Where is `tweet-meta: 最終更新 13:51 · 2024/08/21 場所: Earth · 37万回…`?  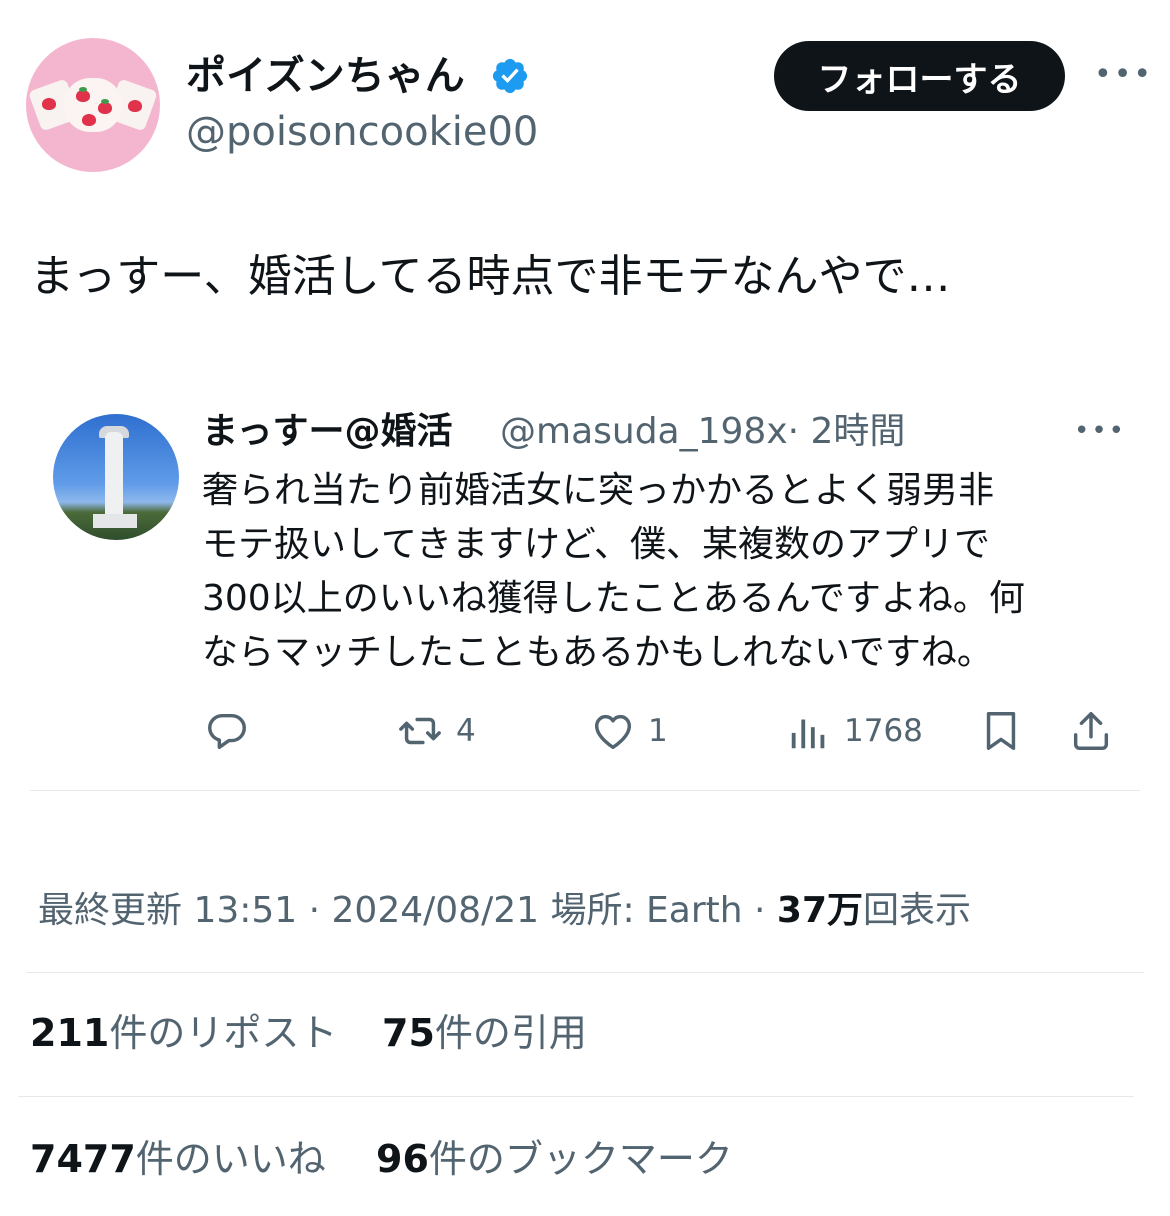 tweet-meta: 最終更新 13:51 · 2024/08/21 場所: Earth · 37万回… is located at coordinates (504, 911).